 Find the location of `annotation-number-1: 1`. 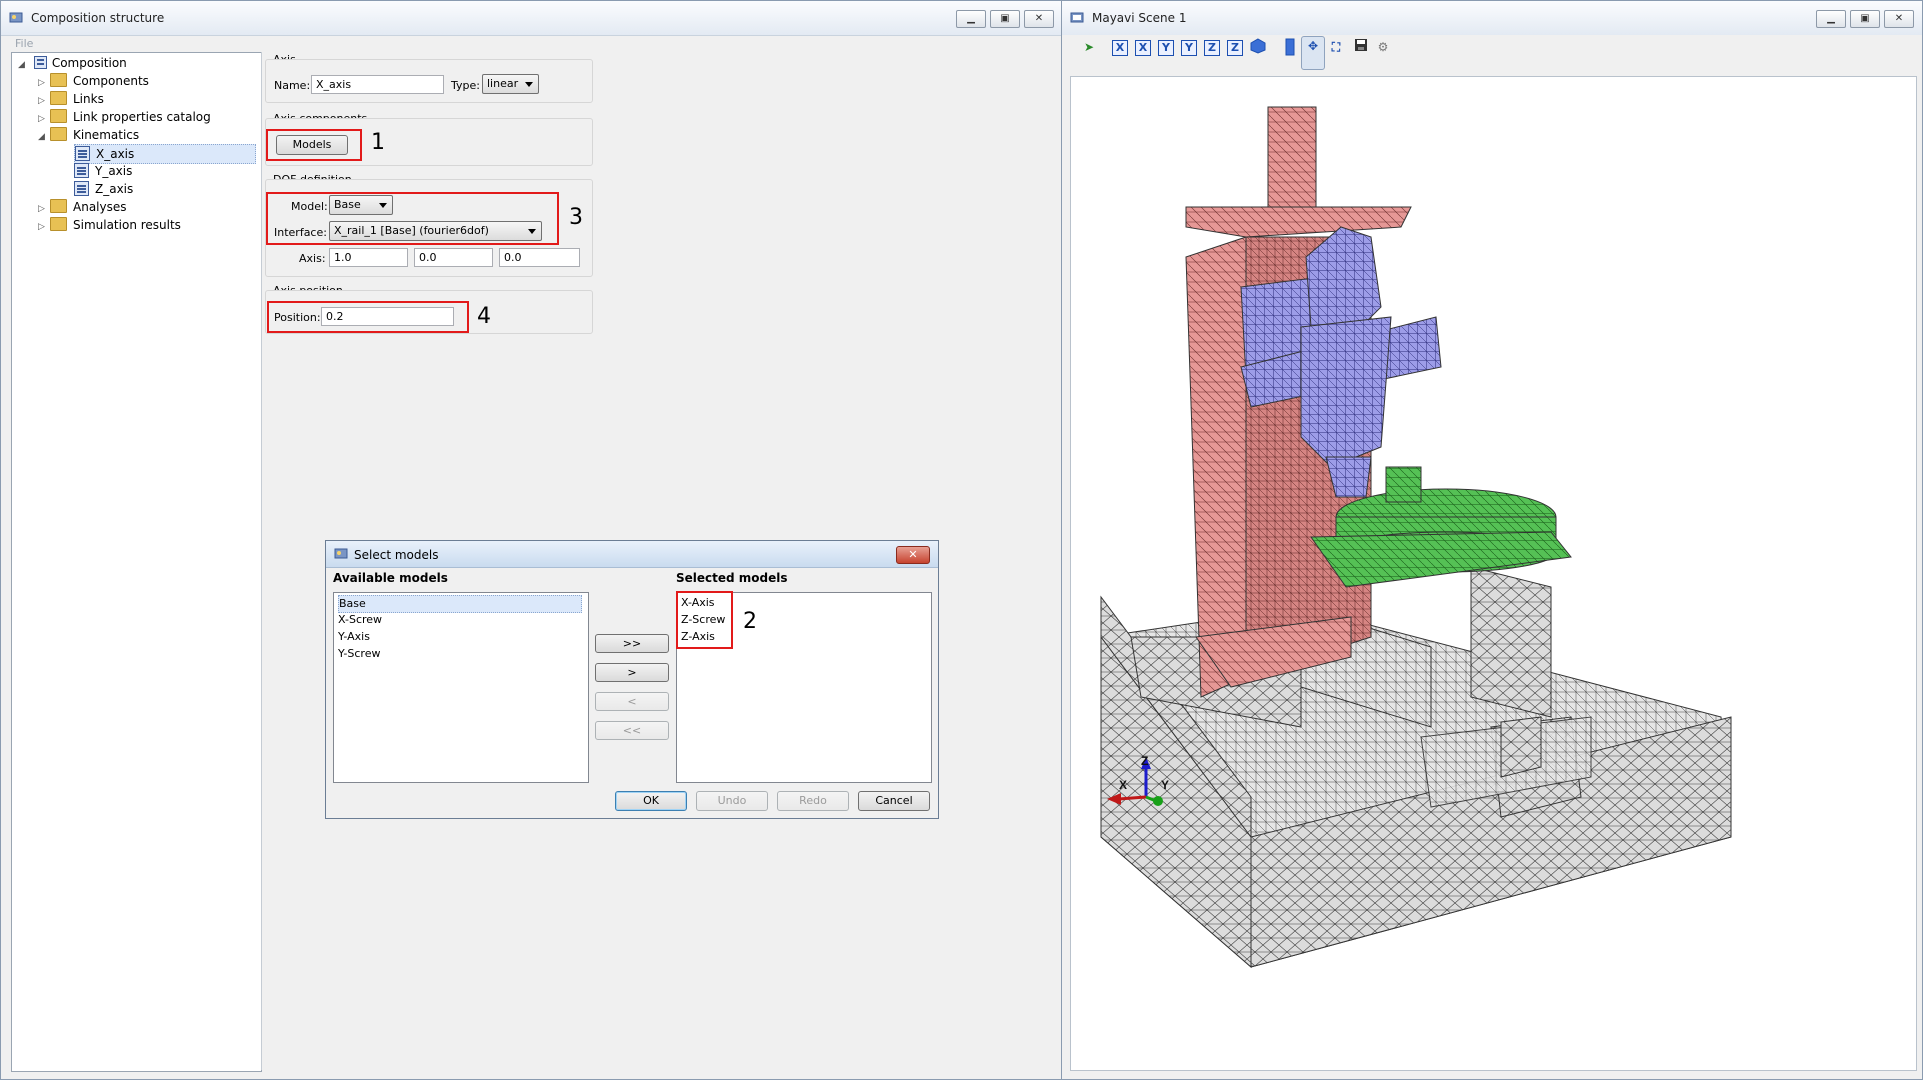

annotation-number-1: 1 is located at coordinates (378, 142).